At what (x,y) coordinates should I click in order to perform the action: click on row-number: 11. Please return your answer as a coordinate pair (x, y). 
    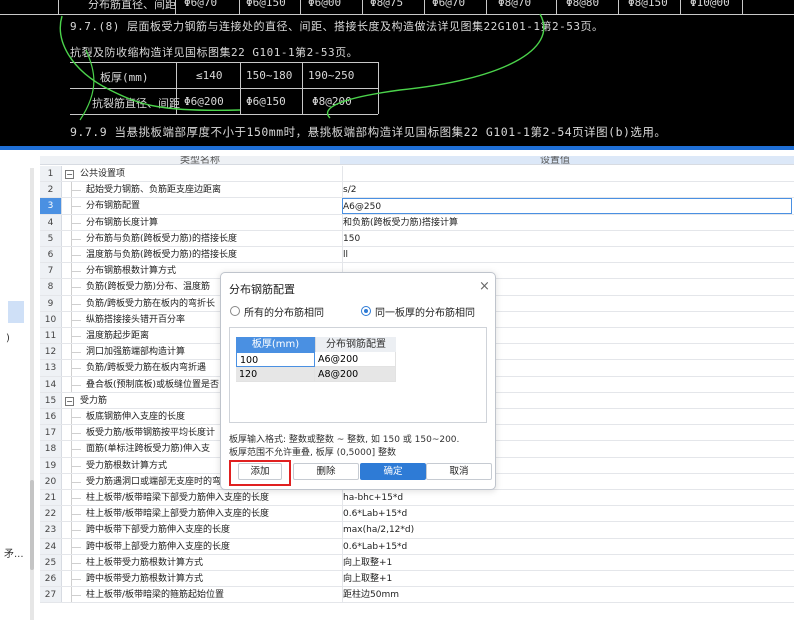
    Looking at the image, I should click on (51, 336).